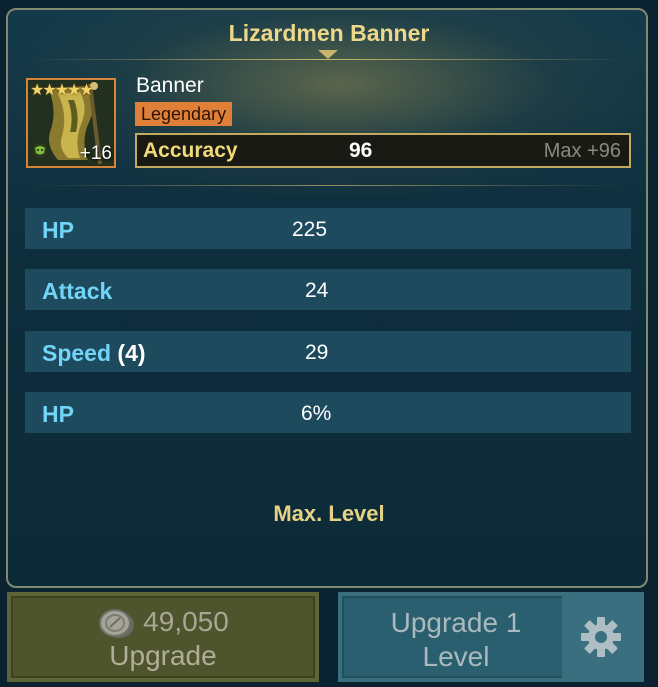 The width and height of the screenshot is (658, 687). I want to click on item-type: Banner, so click(170, 85).